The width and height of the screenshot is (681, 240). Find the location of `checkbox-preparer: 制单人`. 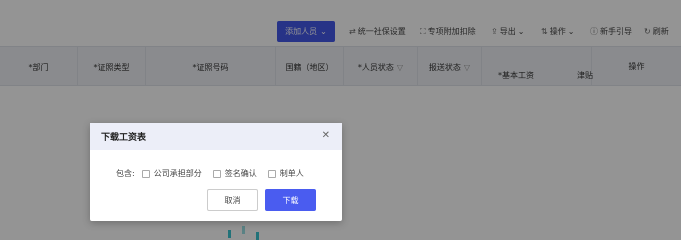

checkbox-preparer: 制单人 is located at coordinates (285, 173).